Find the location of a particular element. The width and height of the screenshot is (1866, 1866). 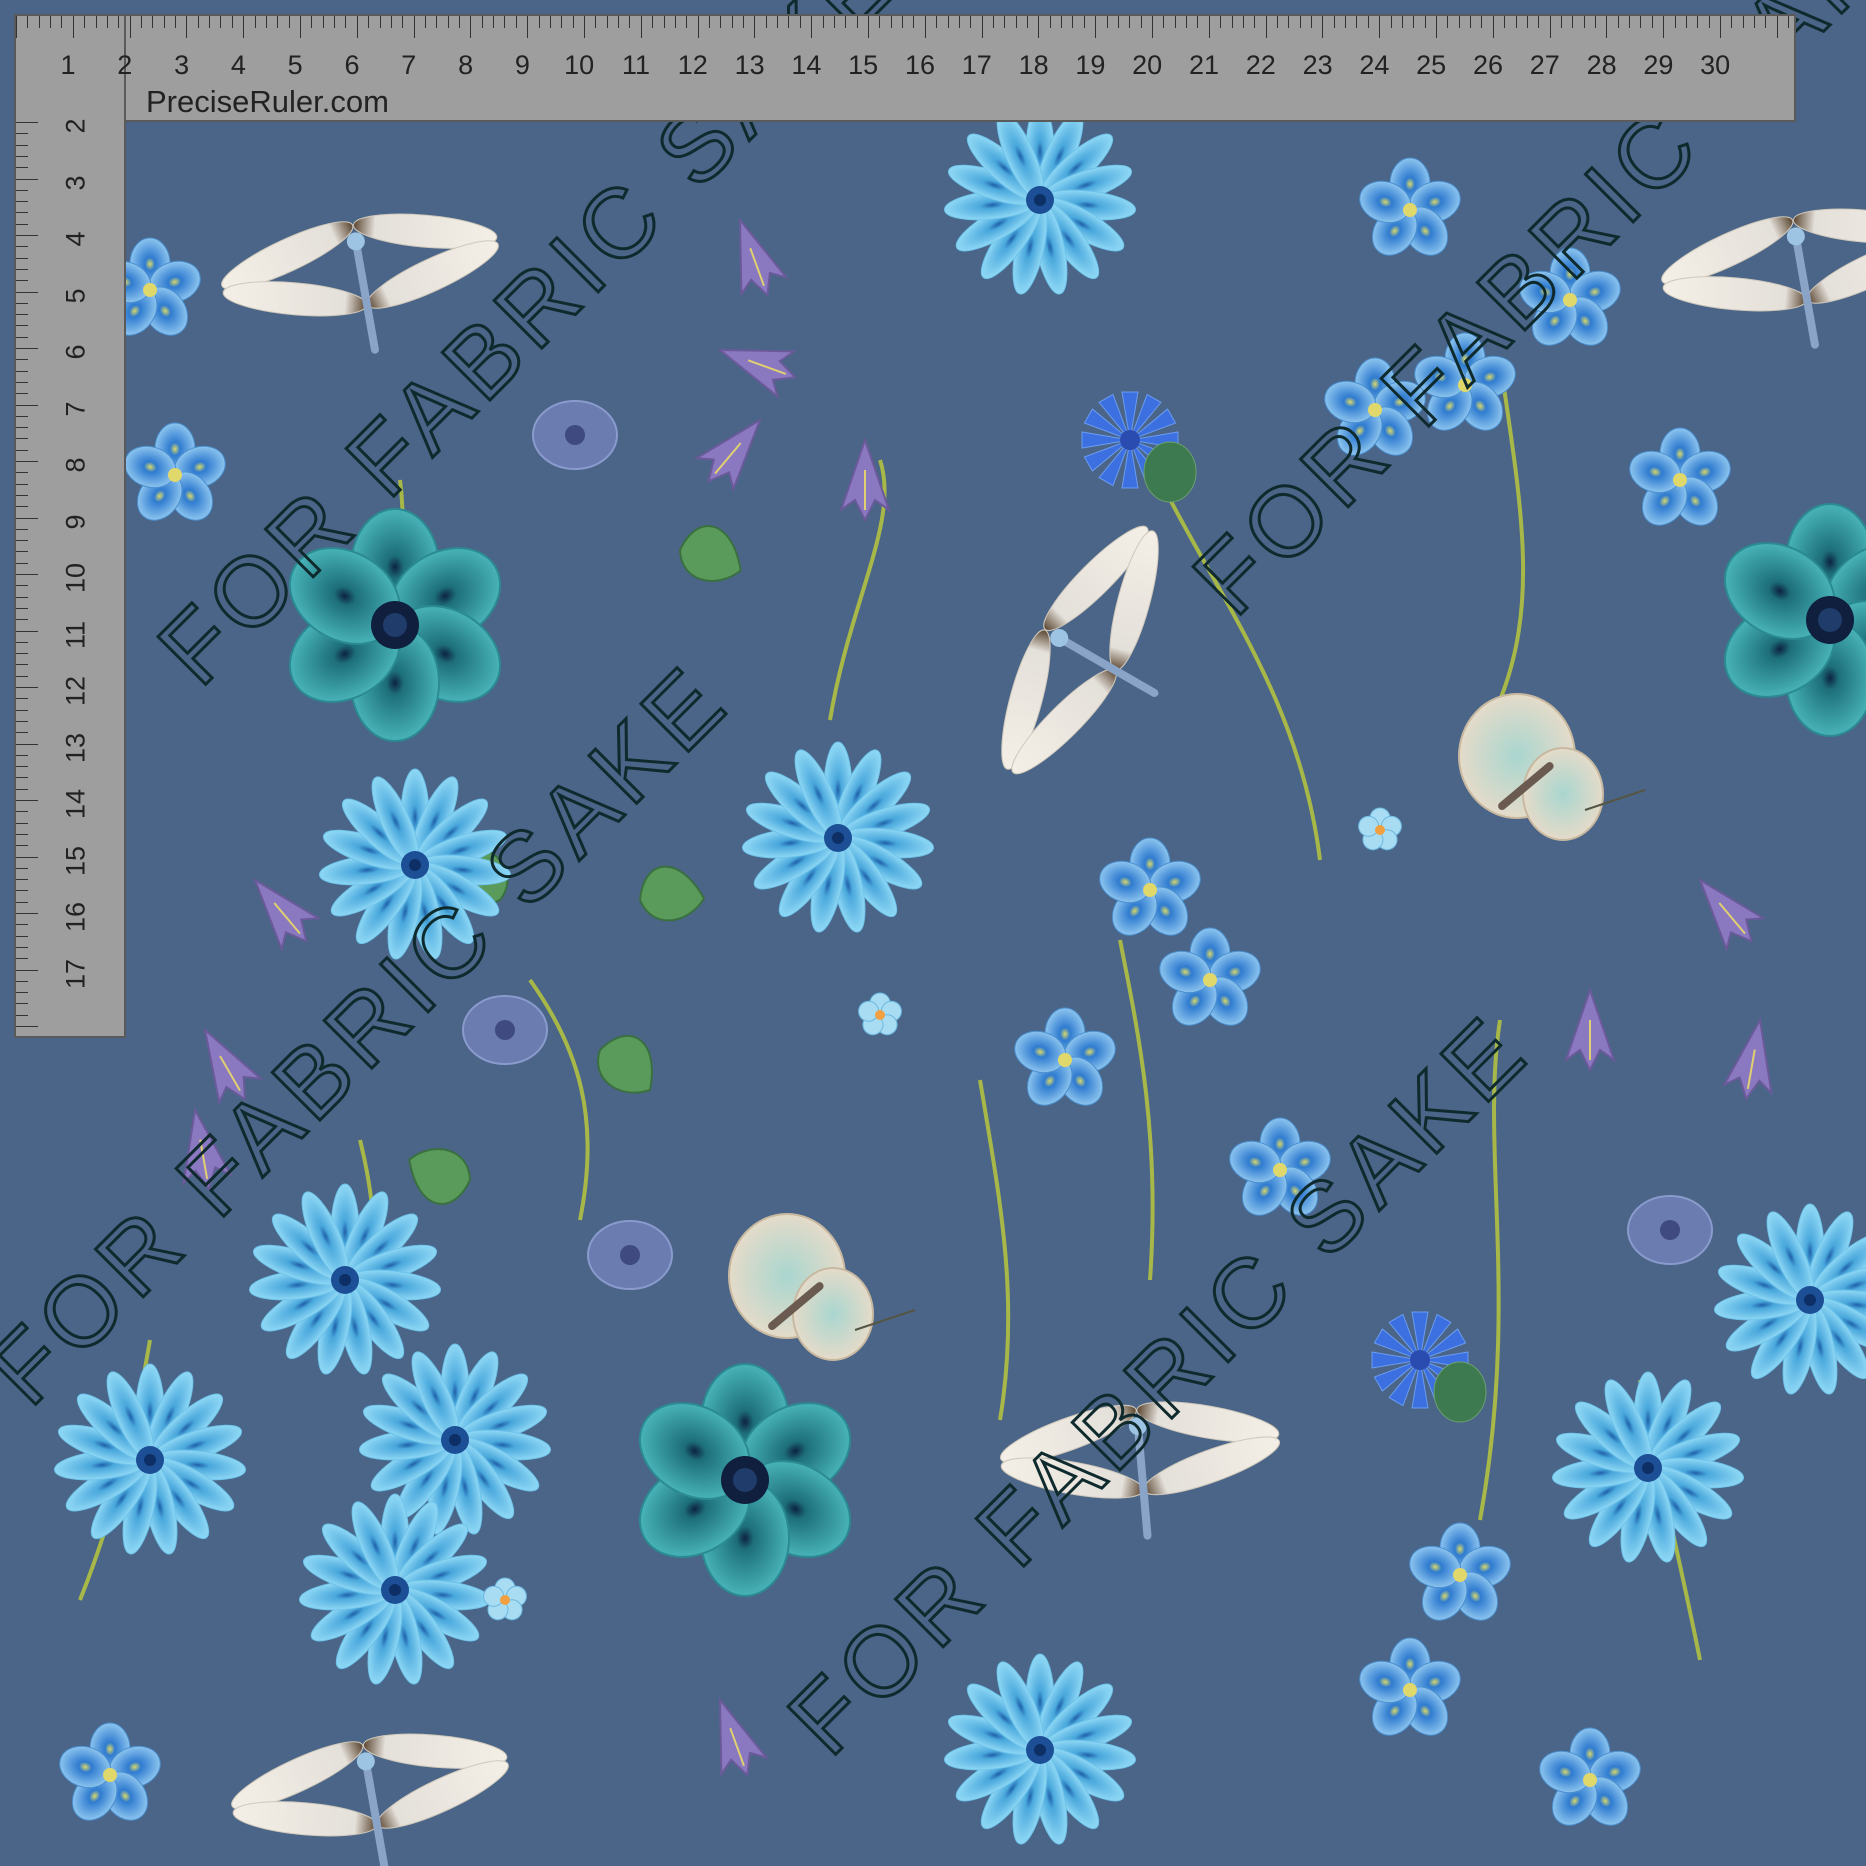

ruler-number-h: 13 is located at coordinates (749, 65).